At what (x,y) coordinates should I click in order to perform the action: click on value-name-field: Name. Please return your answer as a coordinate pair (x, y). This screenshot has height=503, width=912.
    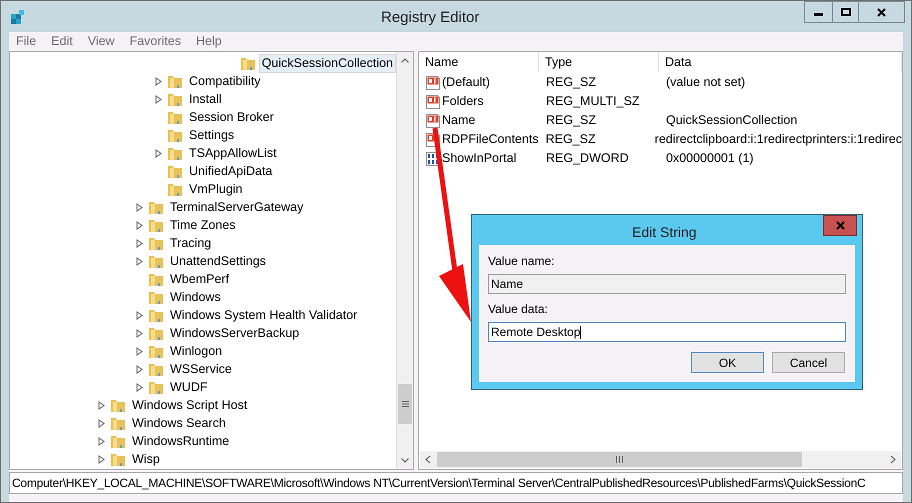
    Looking at the image, I should click on (667, 284).